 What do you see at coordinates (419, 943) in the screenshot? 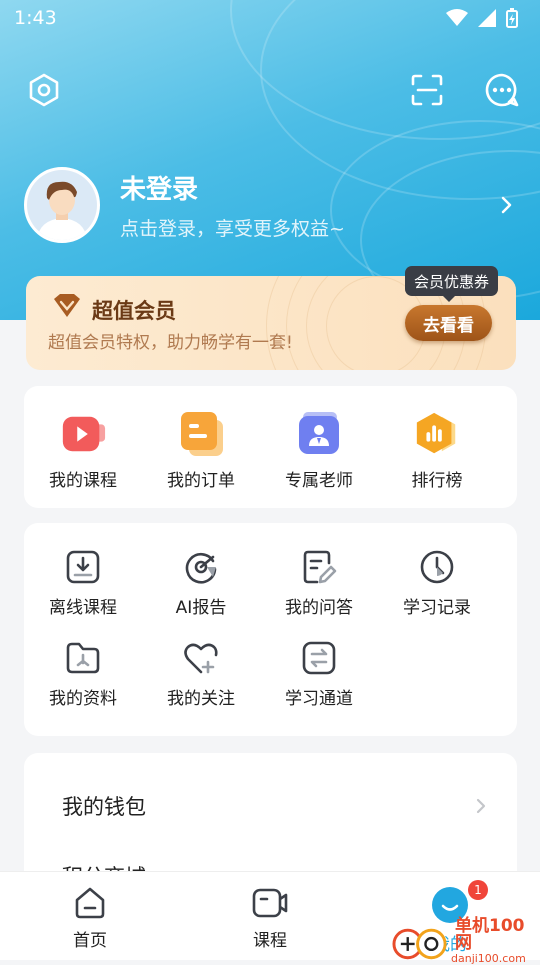
I see `watermark-logo` at bounding box center [419, 943].